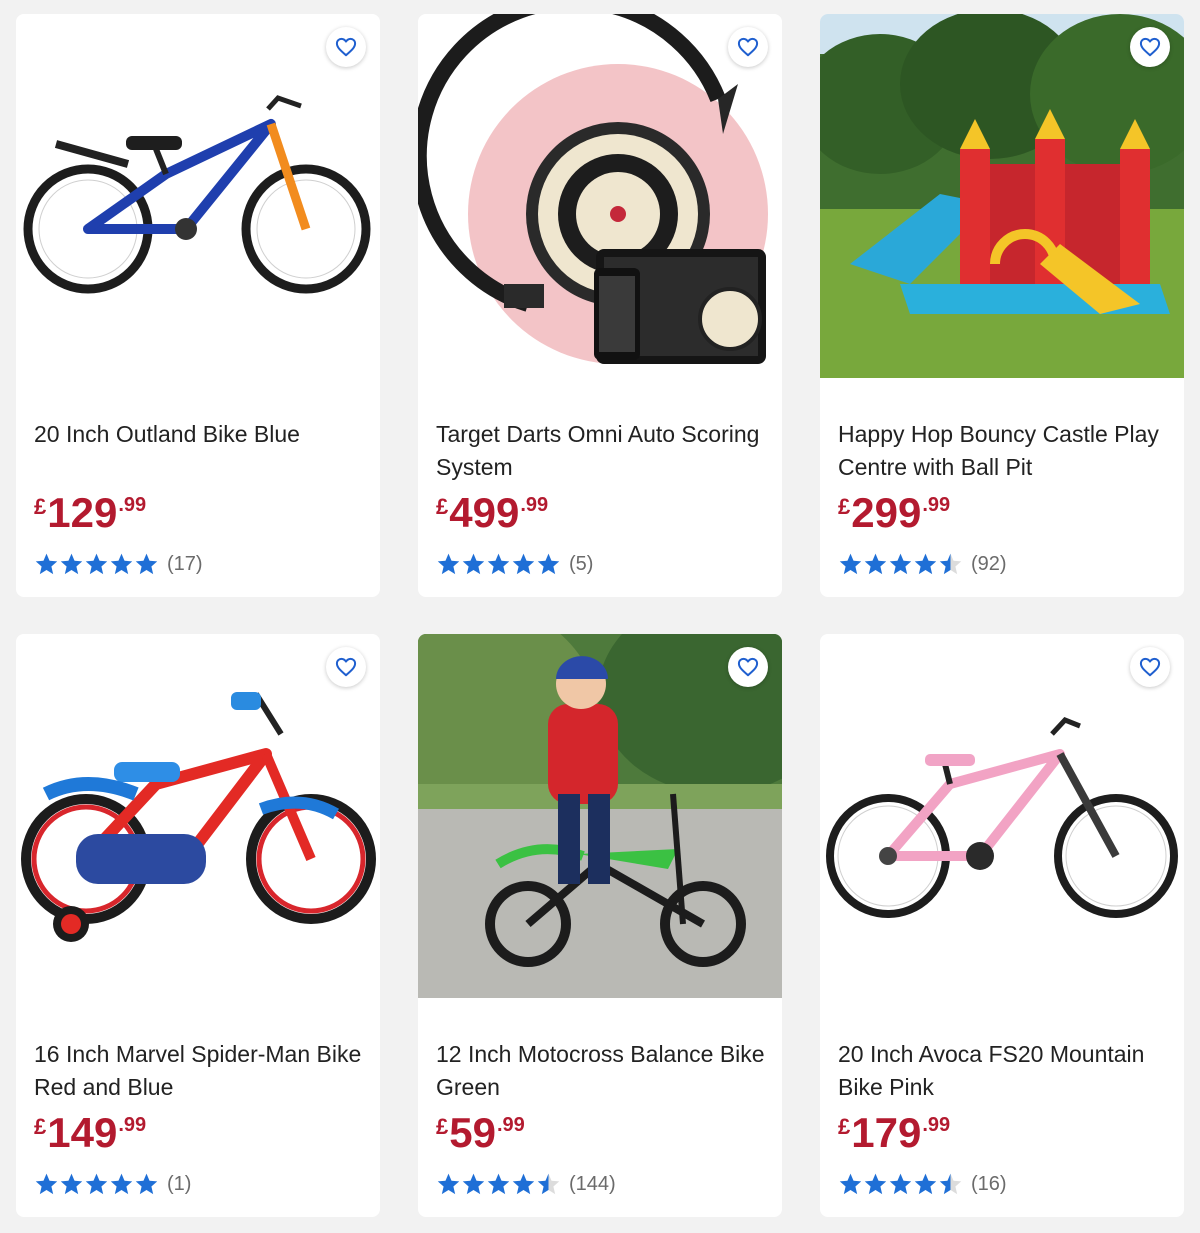 The height and width of the screenshot is (1233, 1200). I want to click on product-rating: (16), so click(922, 1184).